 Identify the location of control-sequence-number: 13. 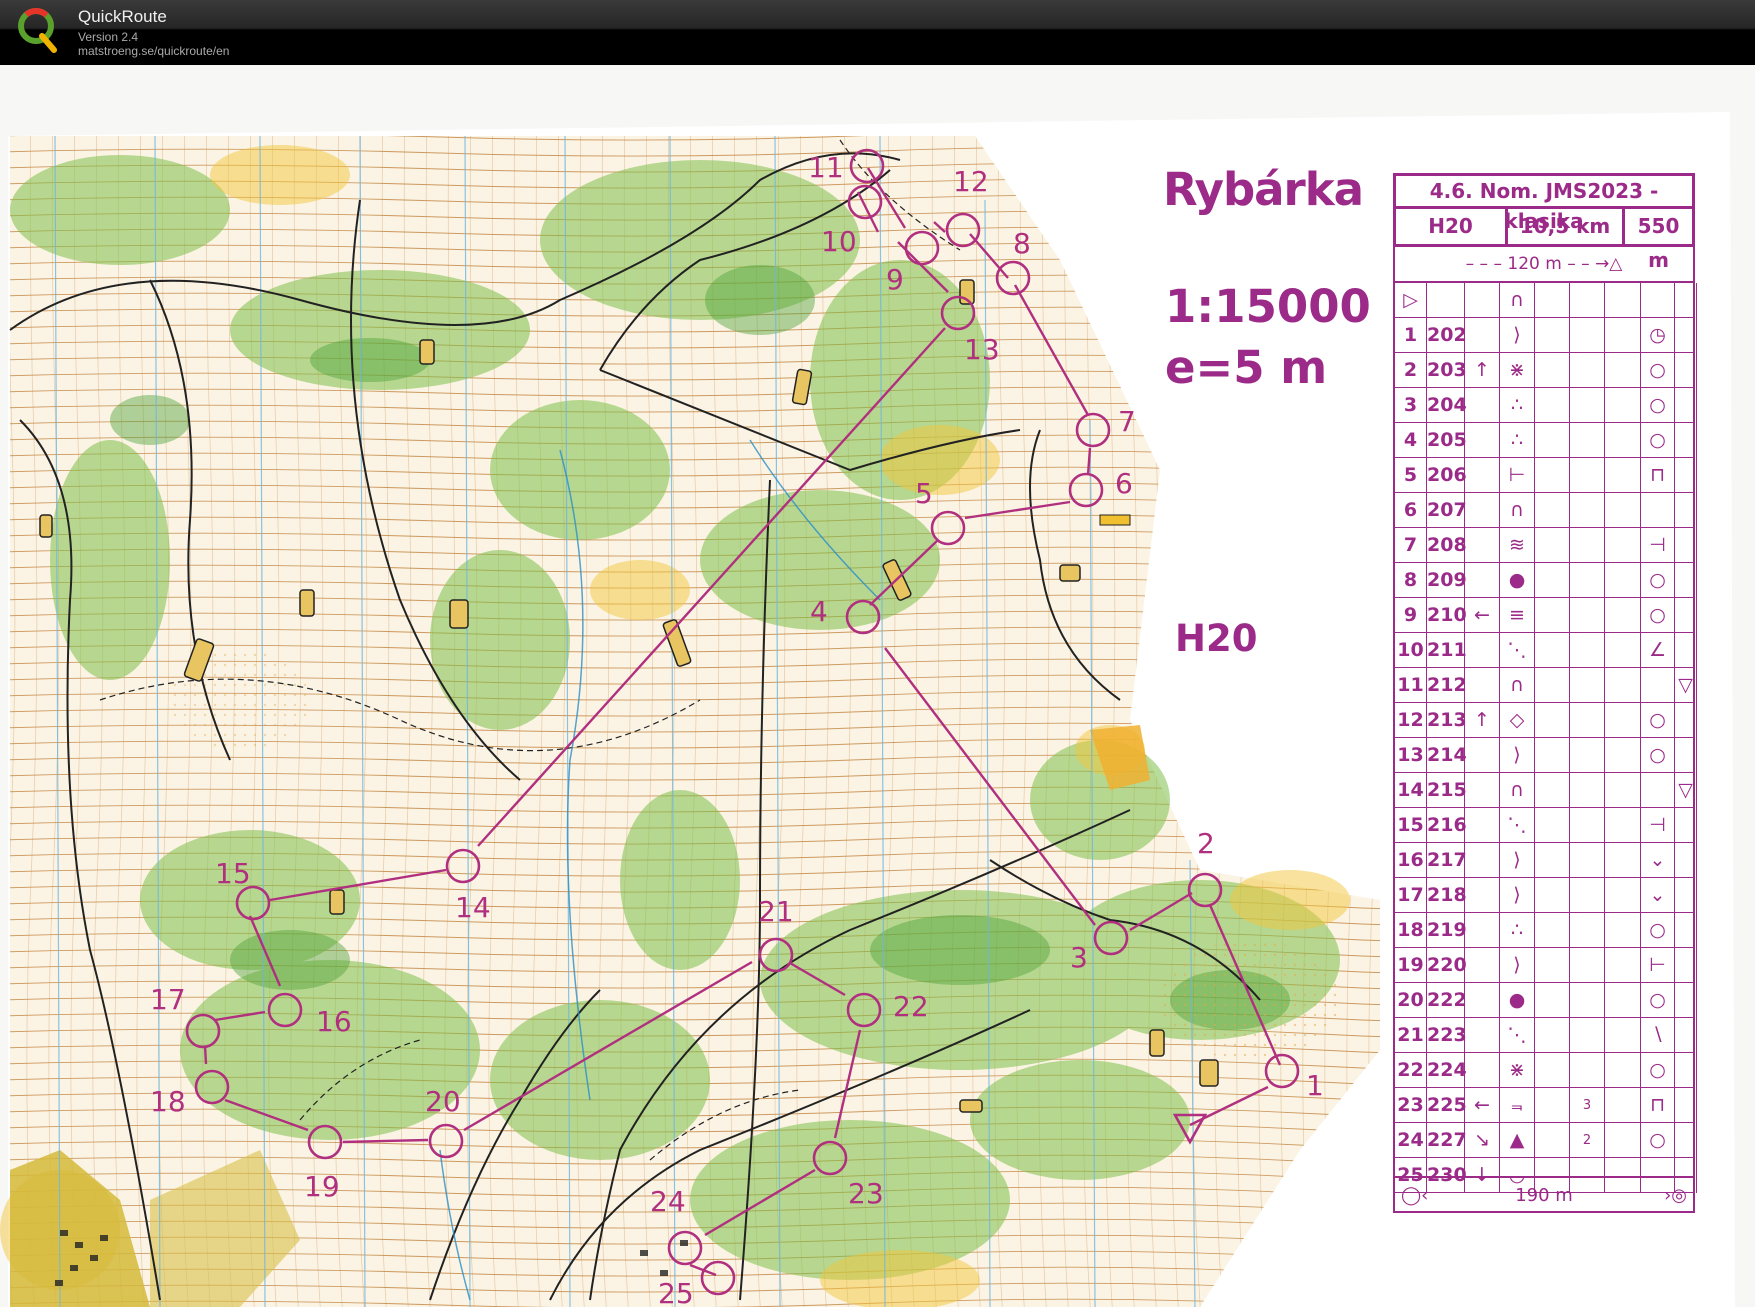
(1411, 755).